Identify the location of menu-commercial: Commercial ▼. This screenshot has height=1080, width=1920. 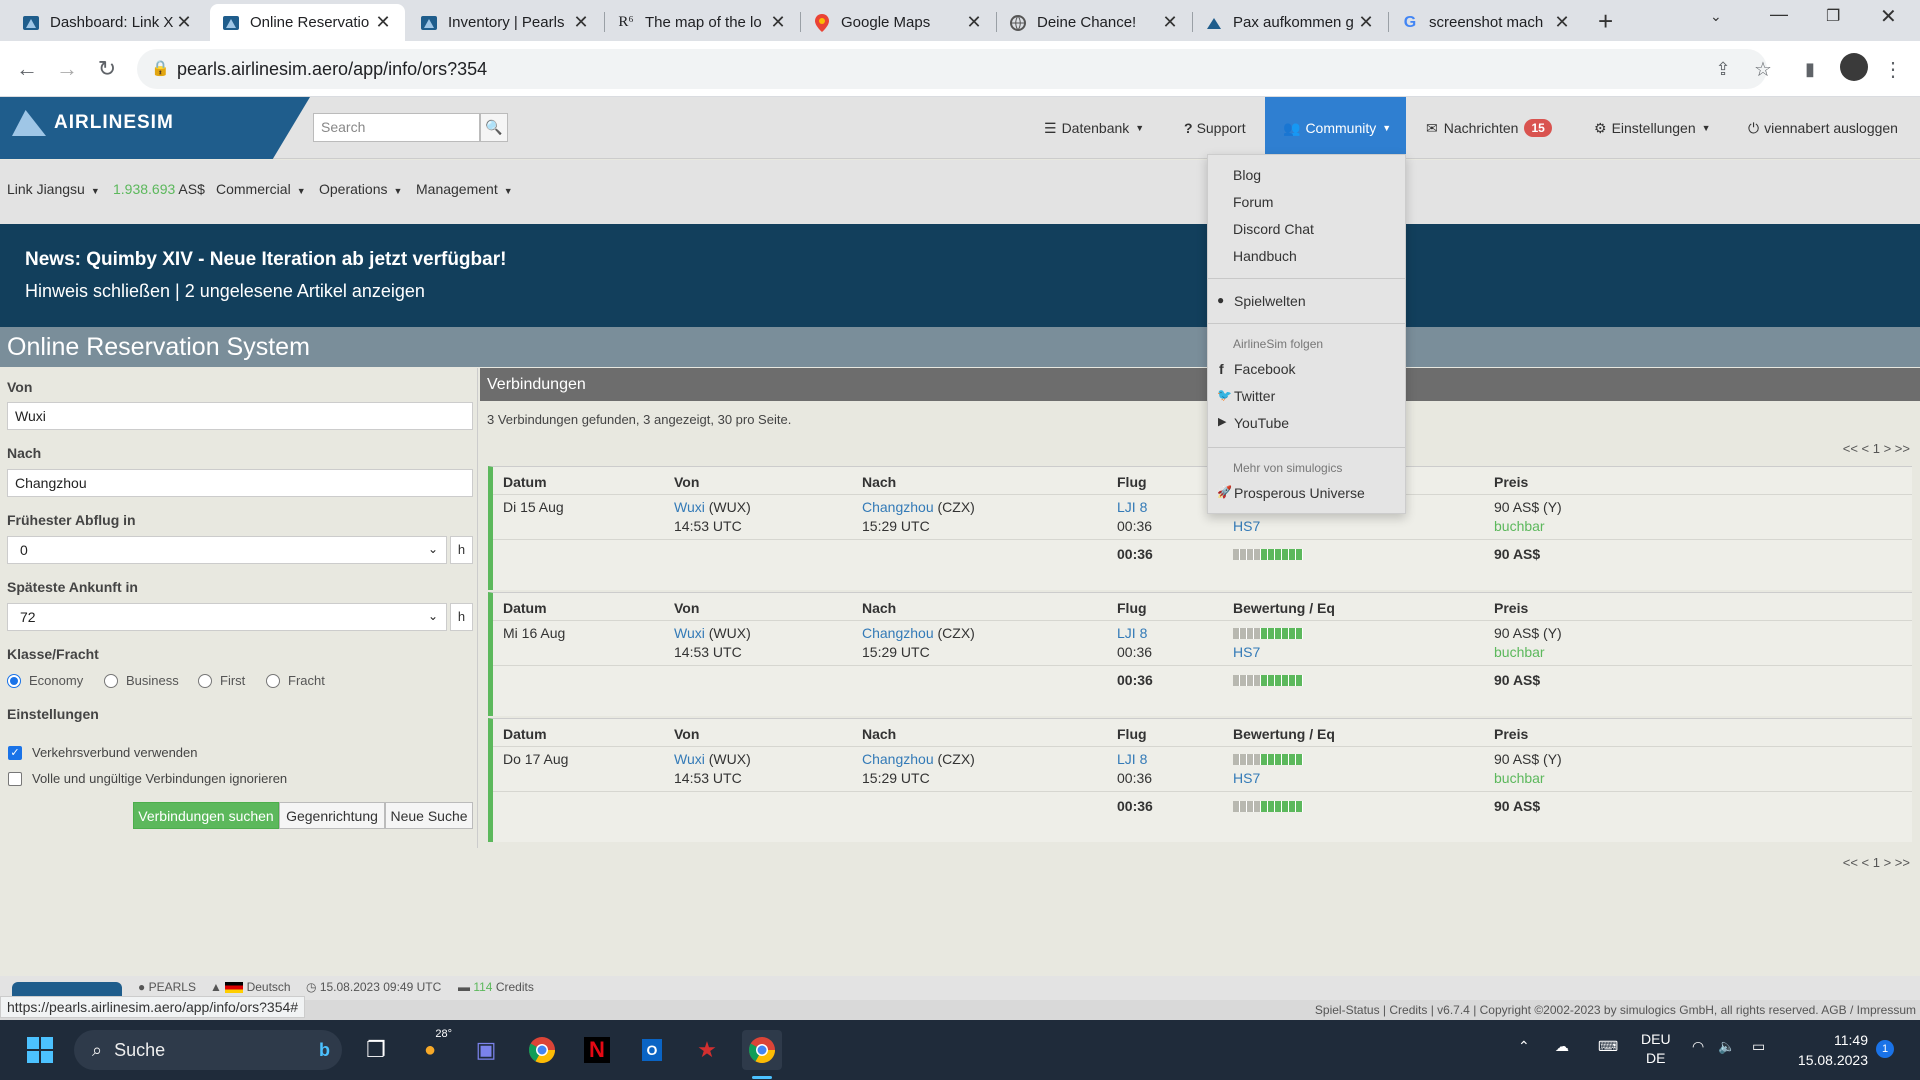
(261, 189).